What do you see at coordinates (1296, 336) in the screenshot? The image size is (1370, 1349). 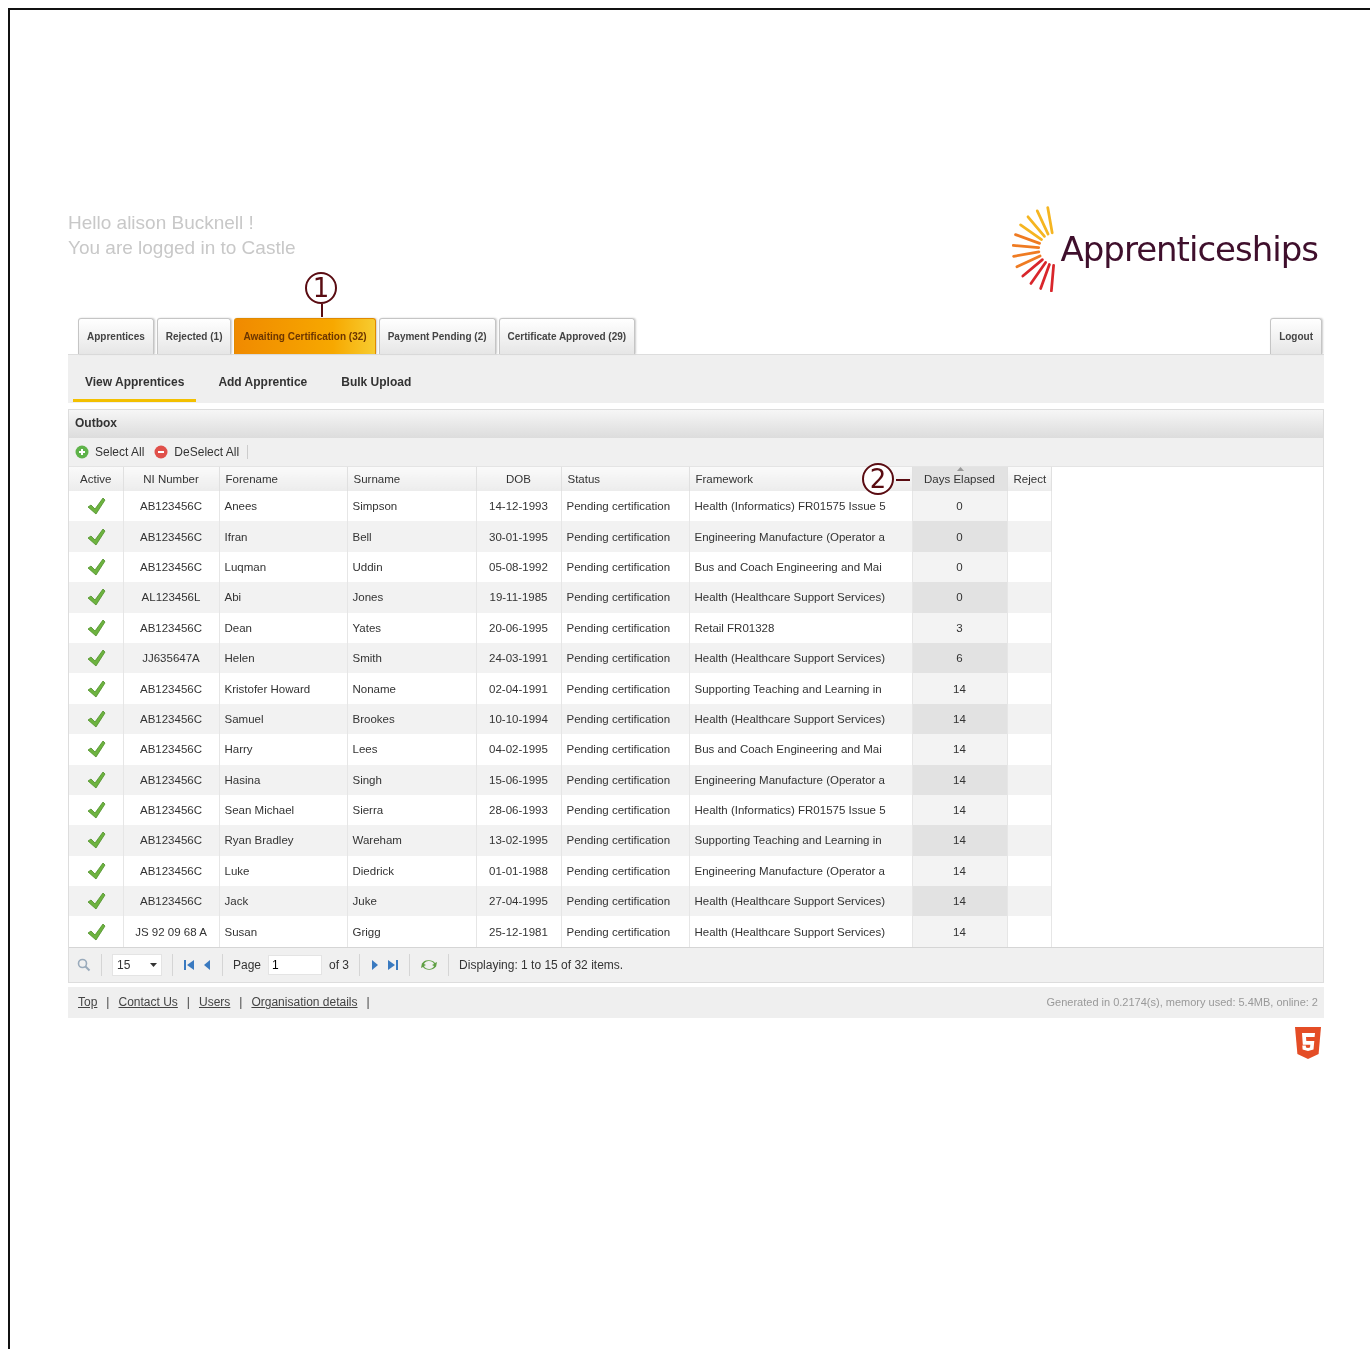 I see `logout-button: Logout` at bounding box center [1296, 336].